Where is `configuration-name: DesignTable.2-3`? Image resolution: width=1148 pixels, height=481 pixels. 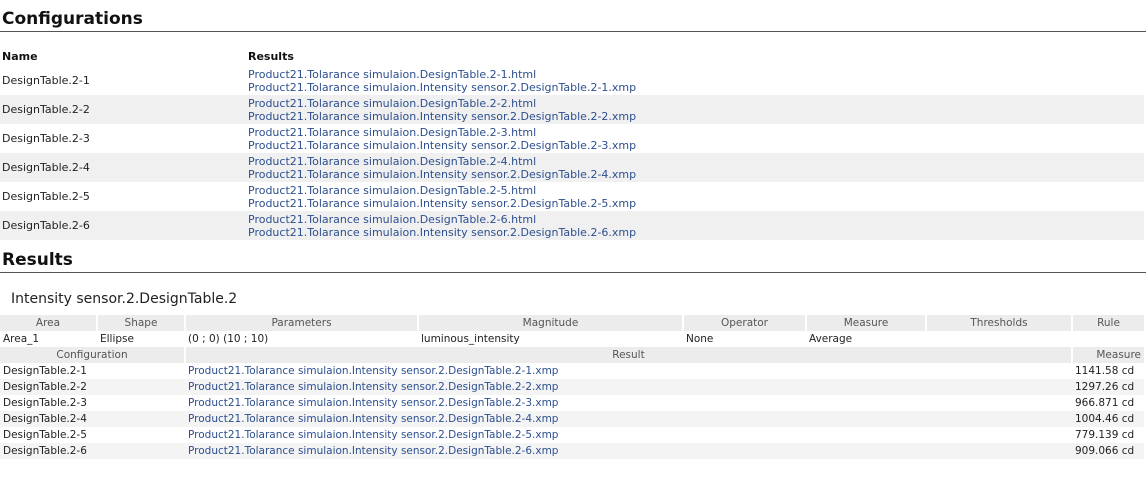
configuration-name: DesignTable.2-3 is located at coordinates (46, 138).